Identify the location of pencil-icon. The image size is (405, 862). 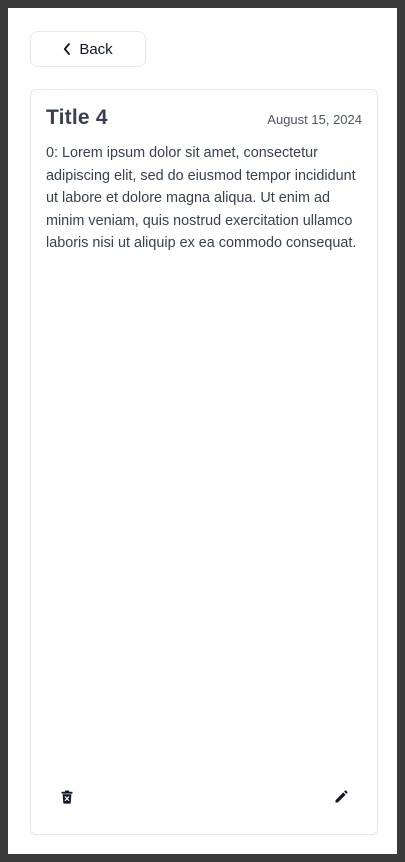
(341, 799).